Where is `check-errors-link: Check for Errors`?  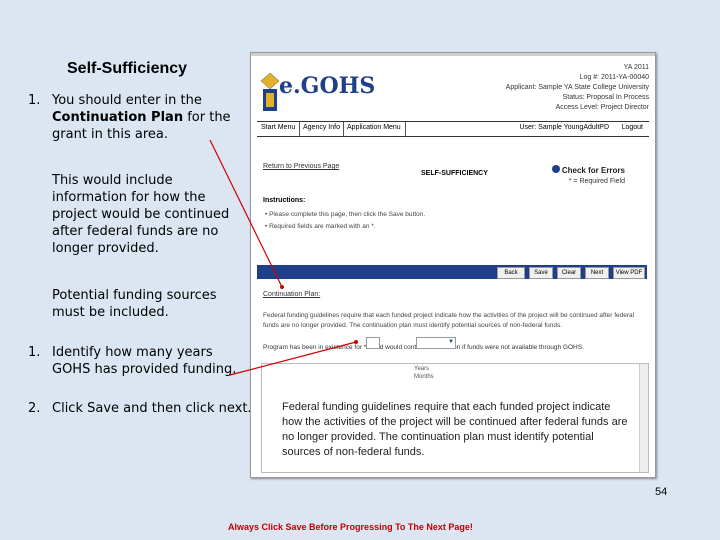 check-errors-link: Check for Errors is located at coordinates (588, 170).